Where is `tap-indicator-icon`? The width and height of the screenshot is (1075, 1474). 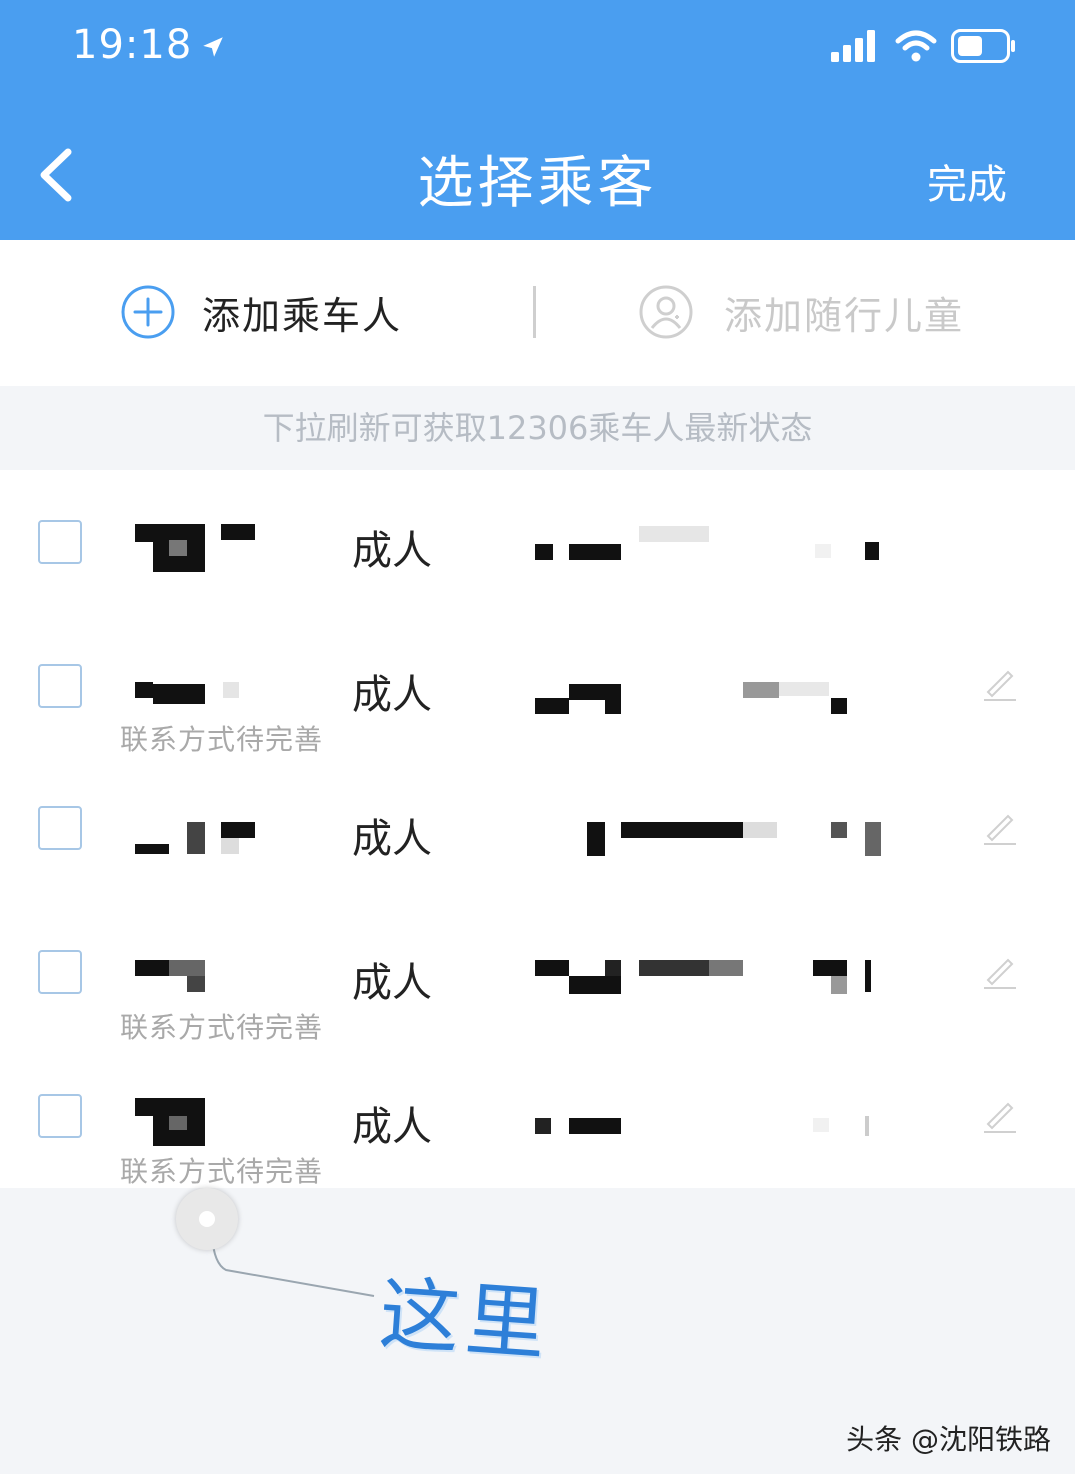
tap-indicator-icon is located at coordinates (207, 1219).